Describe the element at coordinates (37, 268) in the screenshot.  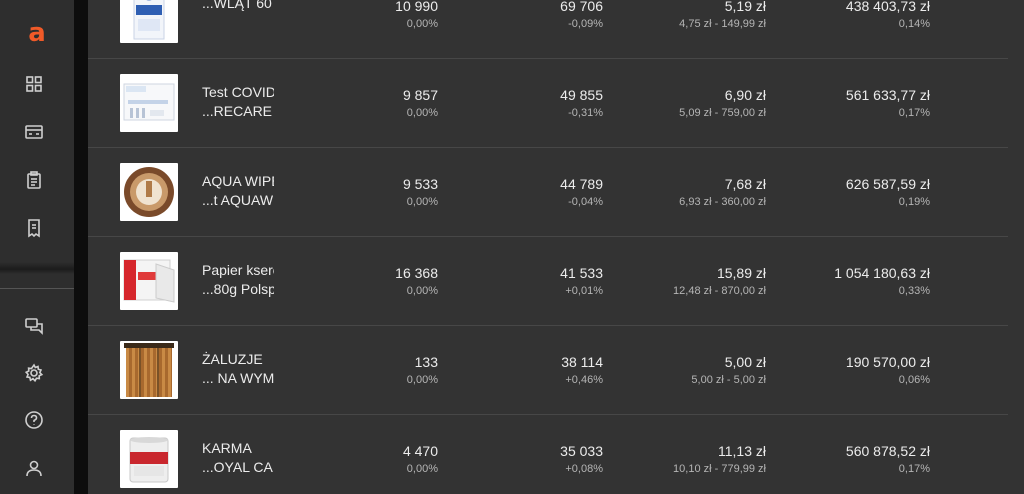
I see `sidebar-scroll-fade` at that location.